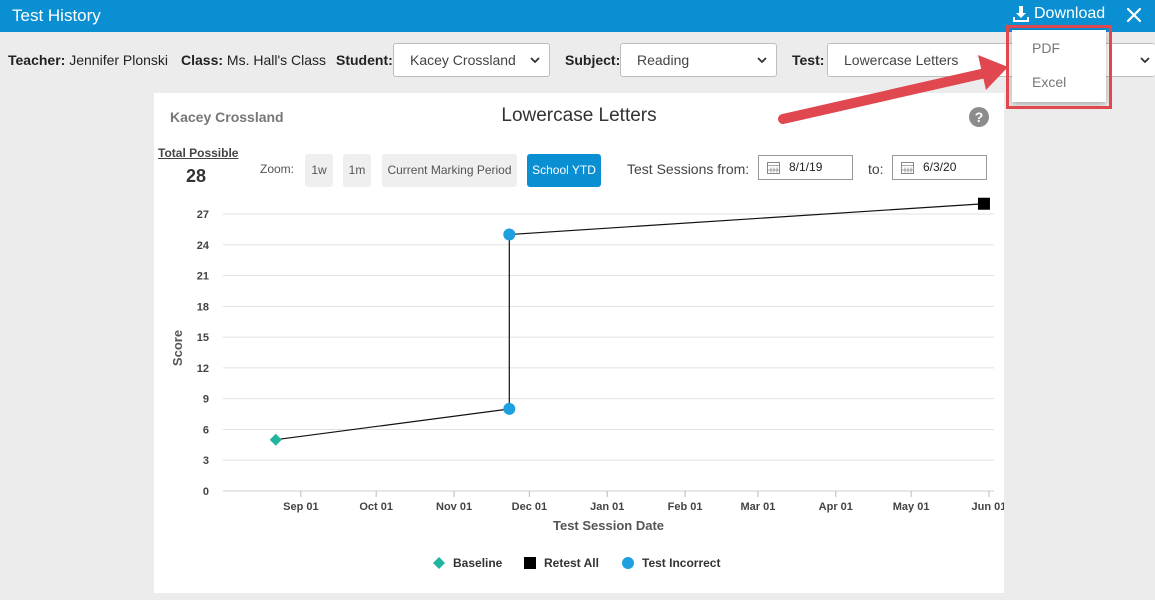 The height and width of the screenshot is (600, 1155). Describe the element at coordinates (593, 60) in the screenshot. I see `subject-label: Subject:` at that location.